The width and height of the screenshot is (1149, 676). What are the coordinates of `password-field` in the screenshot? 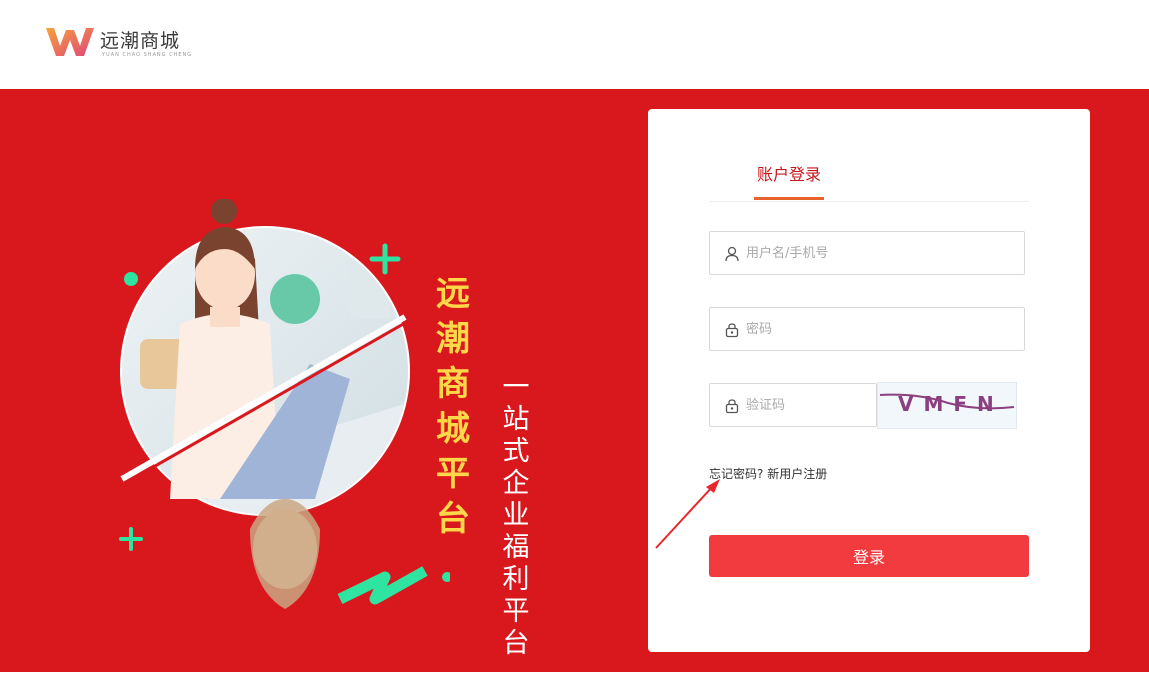 It's located at (867, 329).